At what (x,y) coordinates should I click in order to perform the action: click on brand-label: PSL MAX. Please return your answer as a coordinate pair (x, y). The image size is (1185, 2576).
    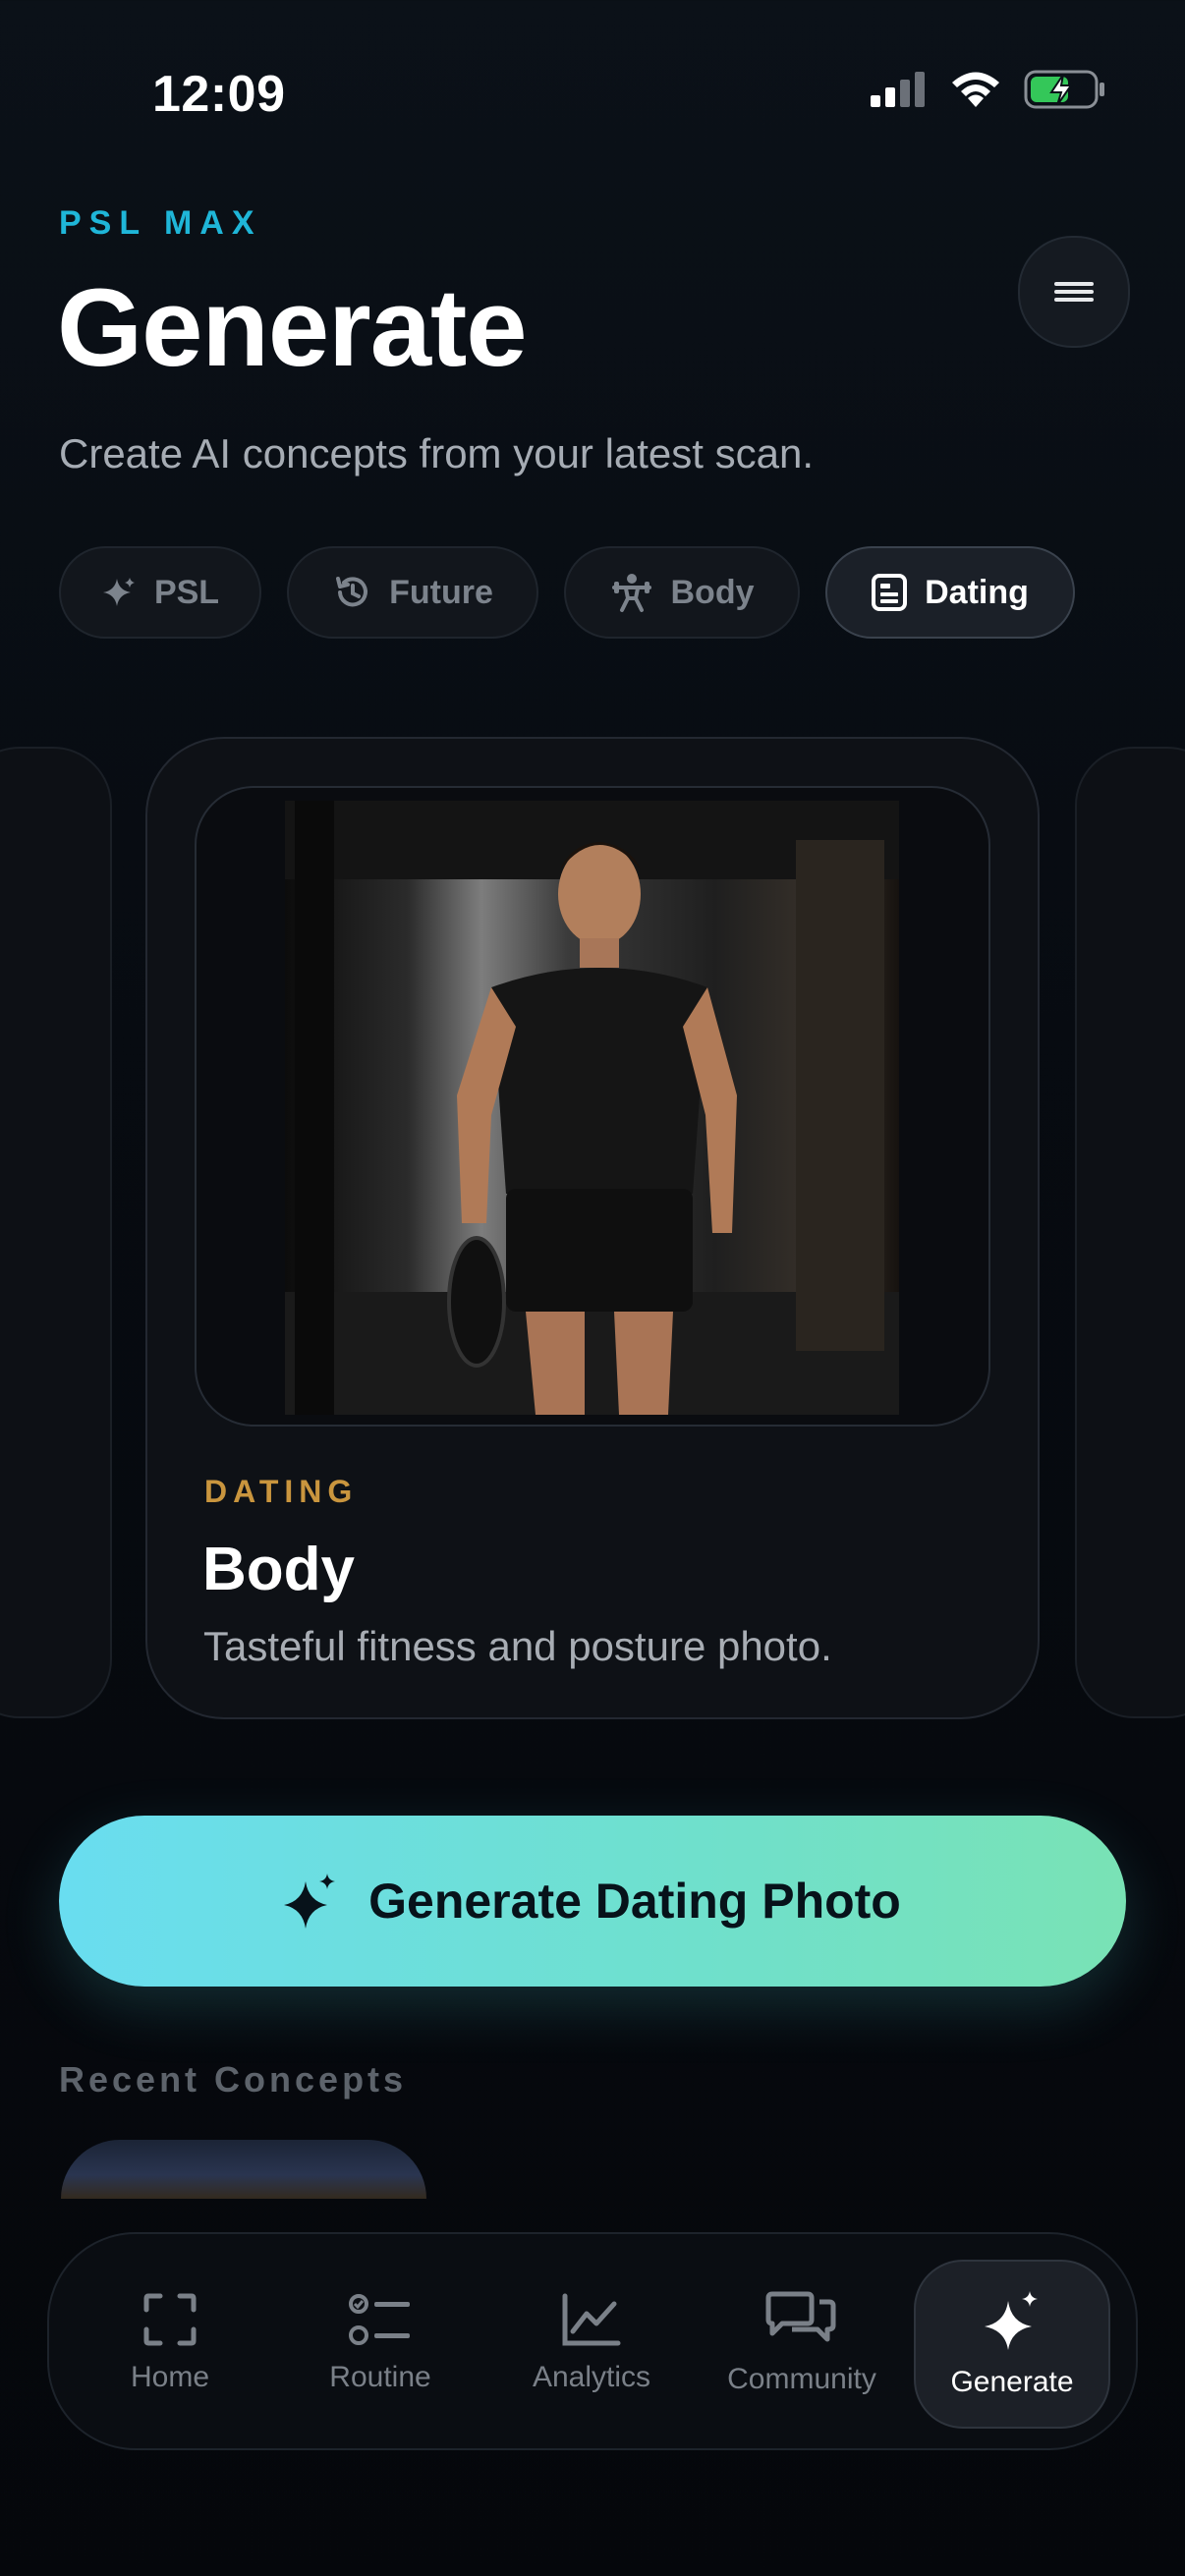
    Looking at the image, I should click on (161, 223).